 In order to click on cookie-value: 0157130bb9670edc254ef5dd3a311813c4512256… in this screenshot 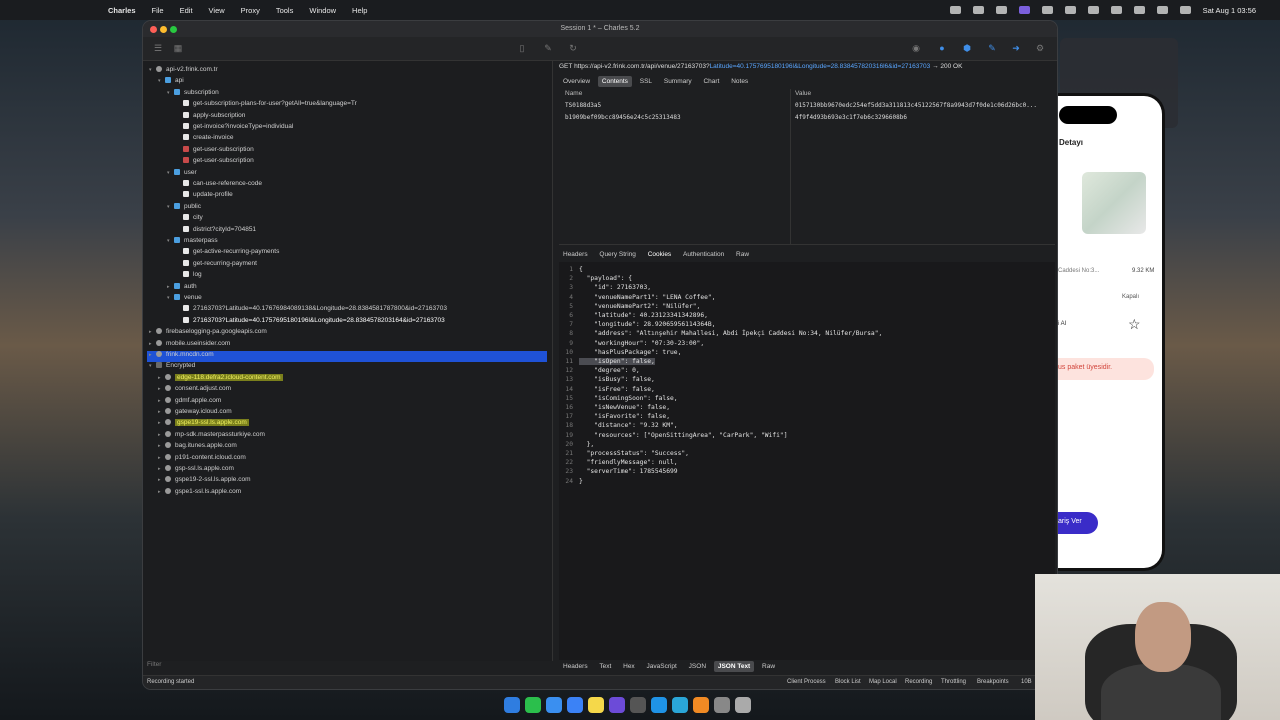, I will do `click(916, 105)`.